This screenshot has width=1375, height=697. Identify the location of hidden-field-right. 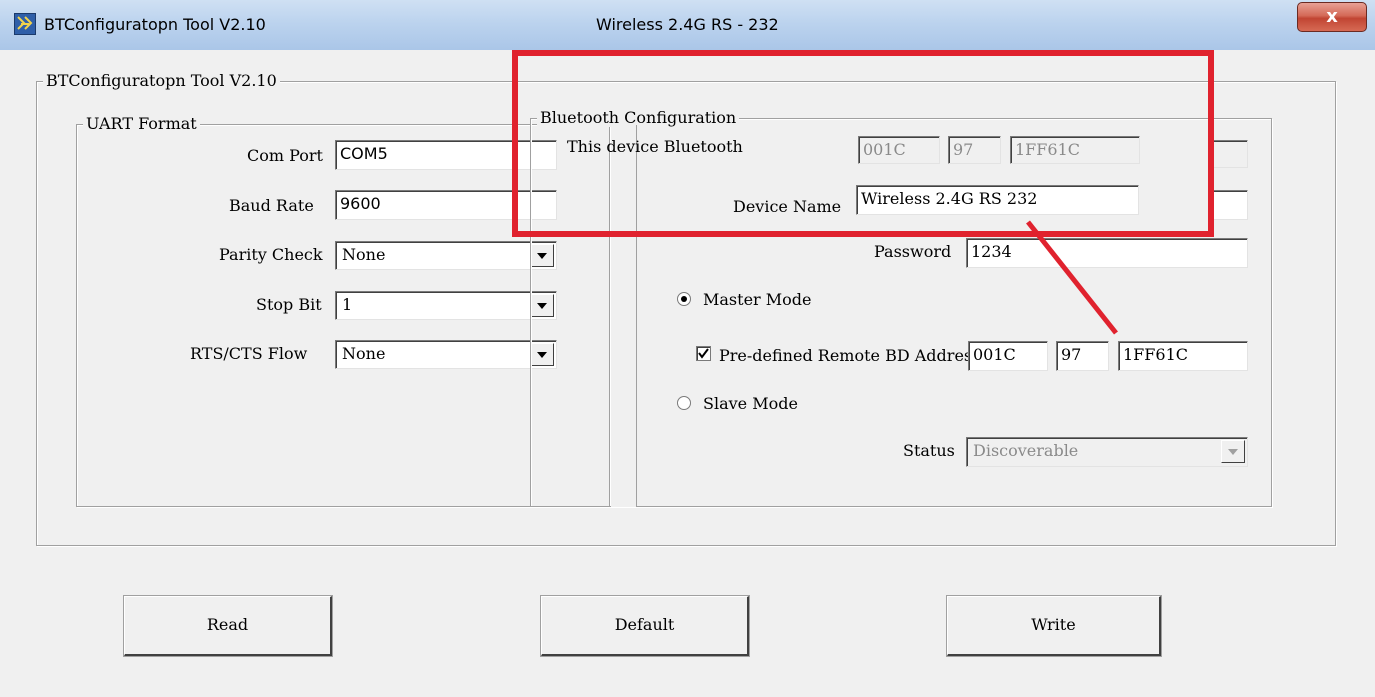
(1230, 154).